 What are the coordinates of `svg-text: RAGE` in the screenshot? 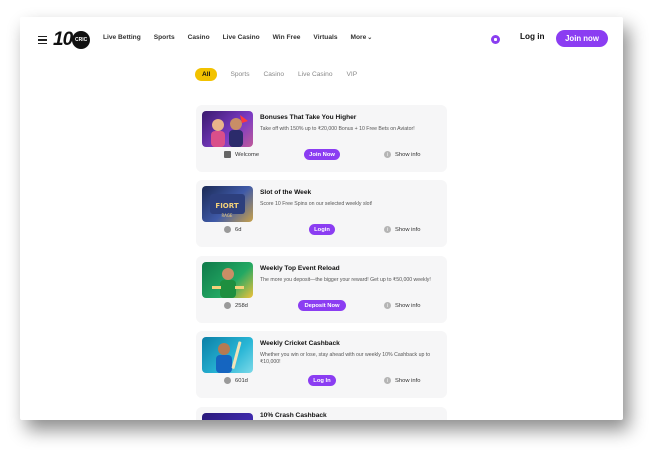 It's located at (227, 215).